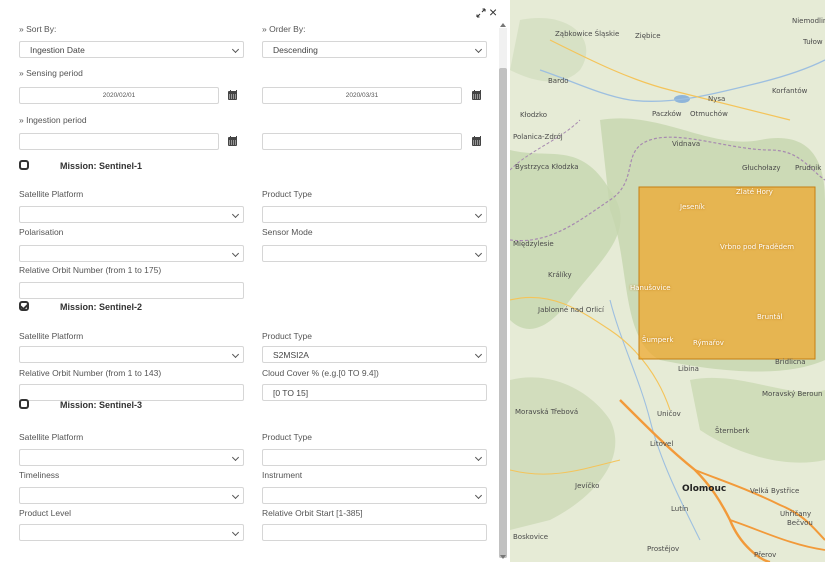 The height and width of the screenshot is (562, 825). Describe the element at coordinates (24, 404) in the screenshot. I see `sentinel3-checkbox` at that location.